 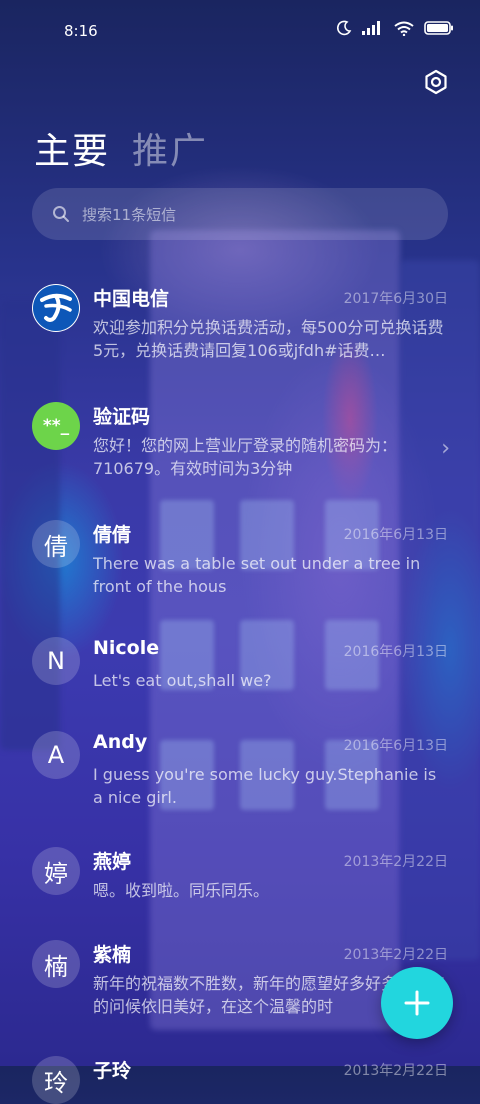 What do you see at coordinates (112, 1071) in the screenshot?
I see `conversation-name: 子玲` at bounding box center [112, 1071].